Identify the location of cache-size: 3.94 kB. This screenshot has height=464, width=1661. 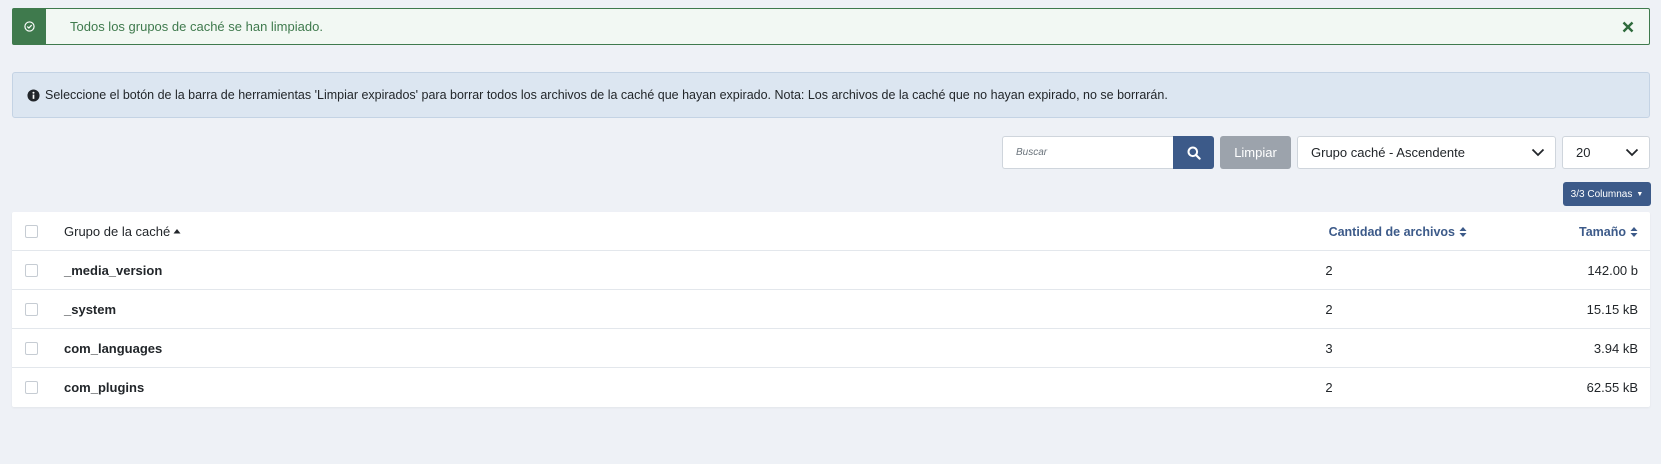
(1615, 348).